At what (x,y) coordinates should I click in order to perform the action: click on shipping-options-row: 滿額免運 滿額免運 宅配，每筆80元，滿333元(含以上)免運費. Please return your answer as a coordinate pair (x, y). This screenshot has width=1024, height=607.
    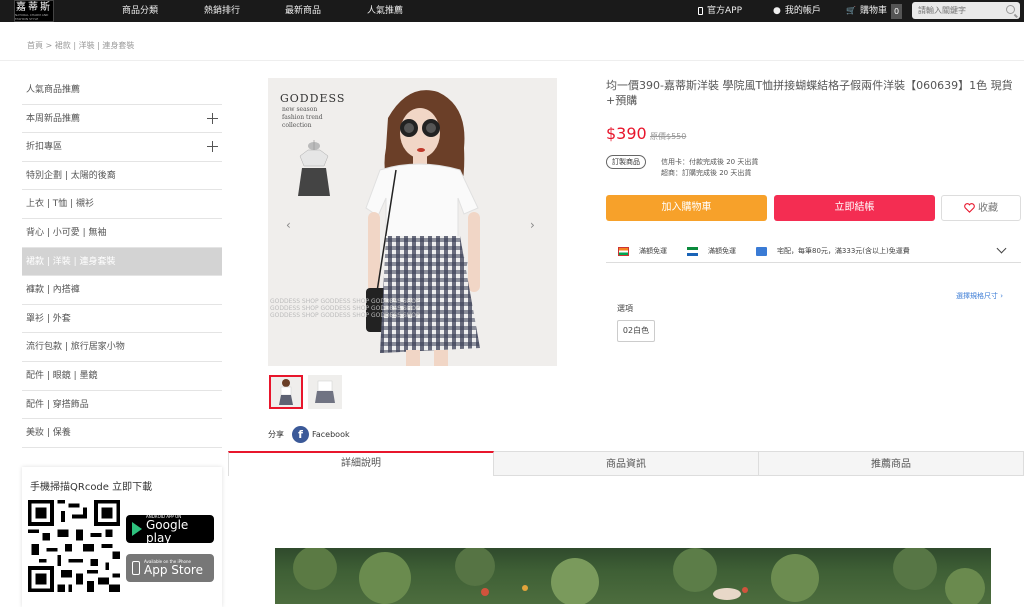
    Looking at the image, I should click on (813, 251).